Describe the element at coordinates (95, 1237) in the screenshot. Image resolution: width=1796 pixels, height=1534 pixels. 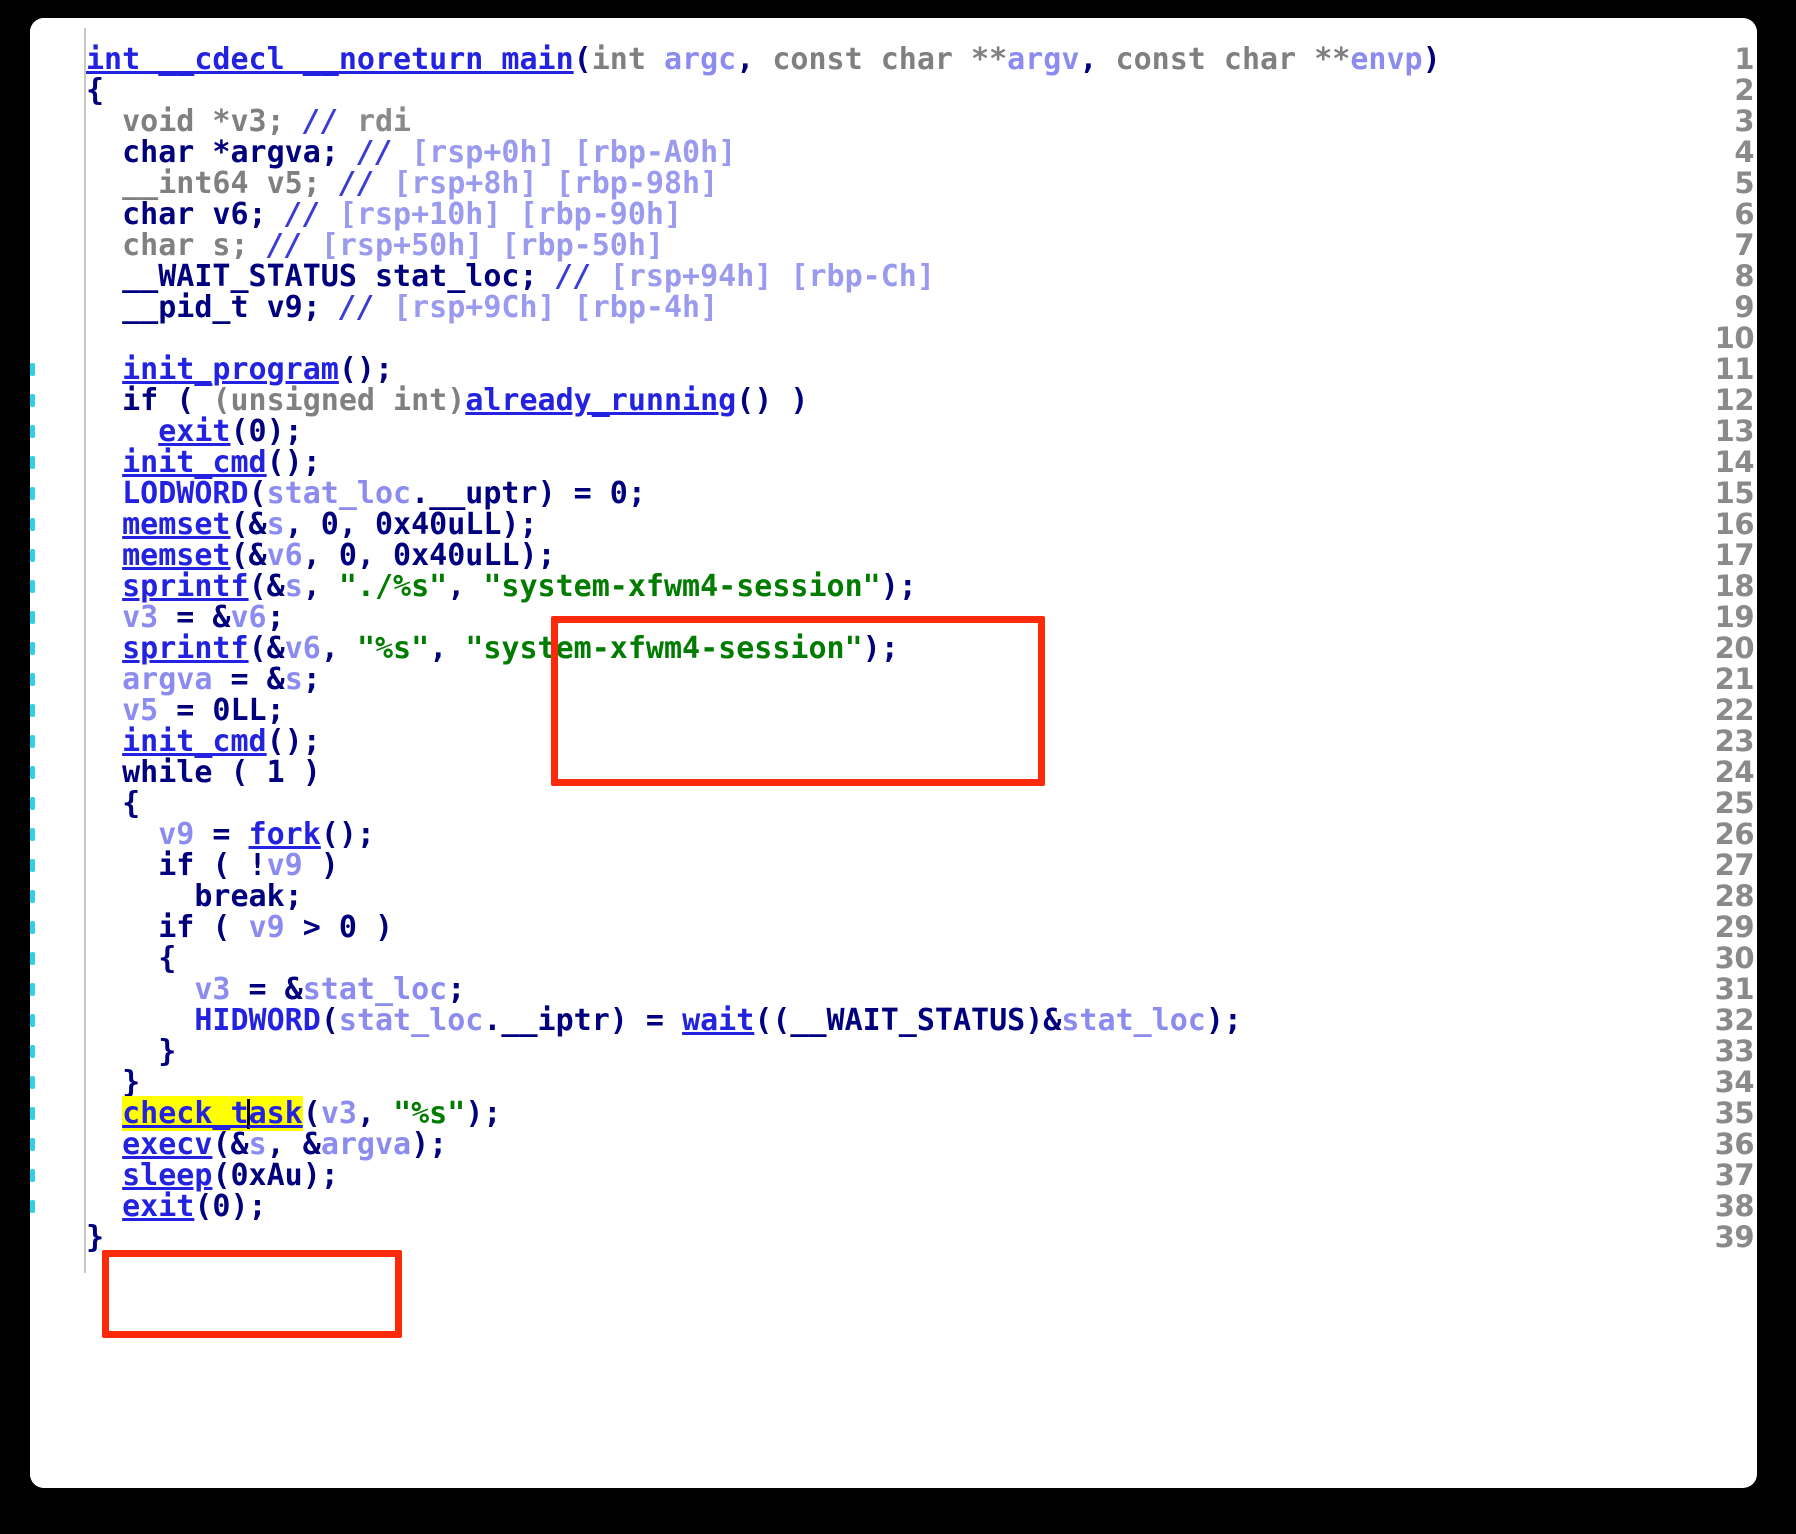
I see `code-line-39: }` at that location.